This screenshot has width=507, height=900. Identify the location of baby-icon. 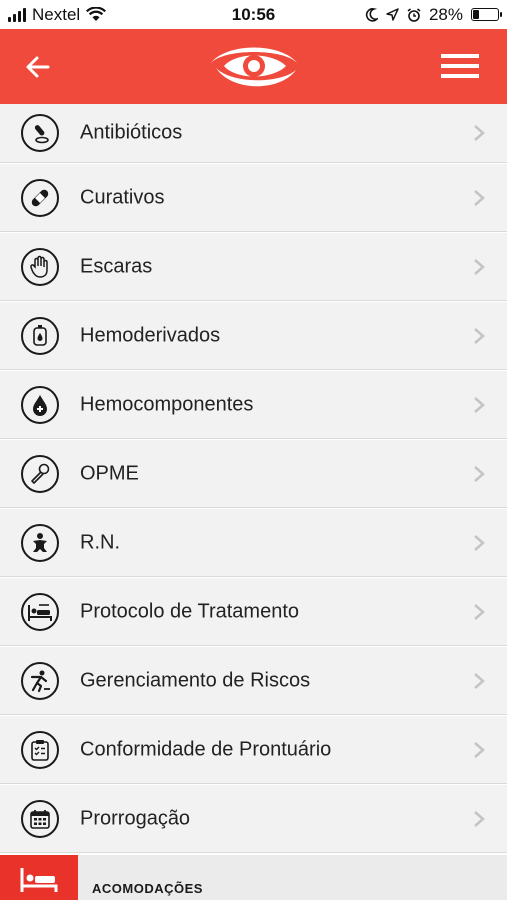
(40, 542).